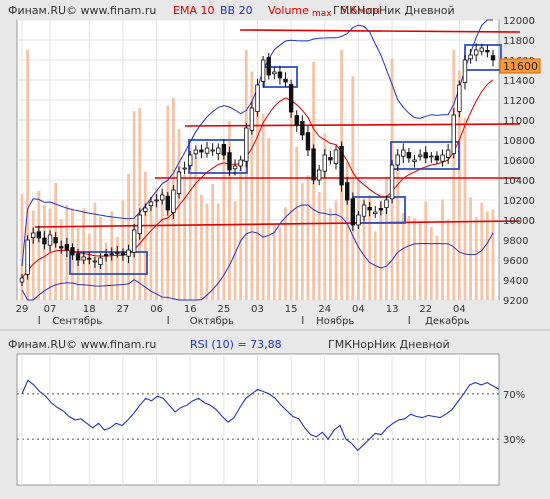 The image size is (550, 499). I want to click on header-ema-label: EMA 10, so click(193, 10).